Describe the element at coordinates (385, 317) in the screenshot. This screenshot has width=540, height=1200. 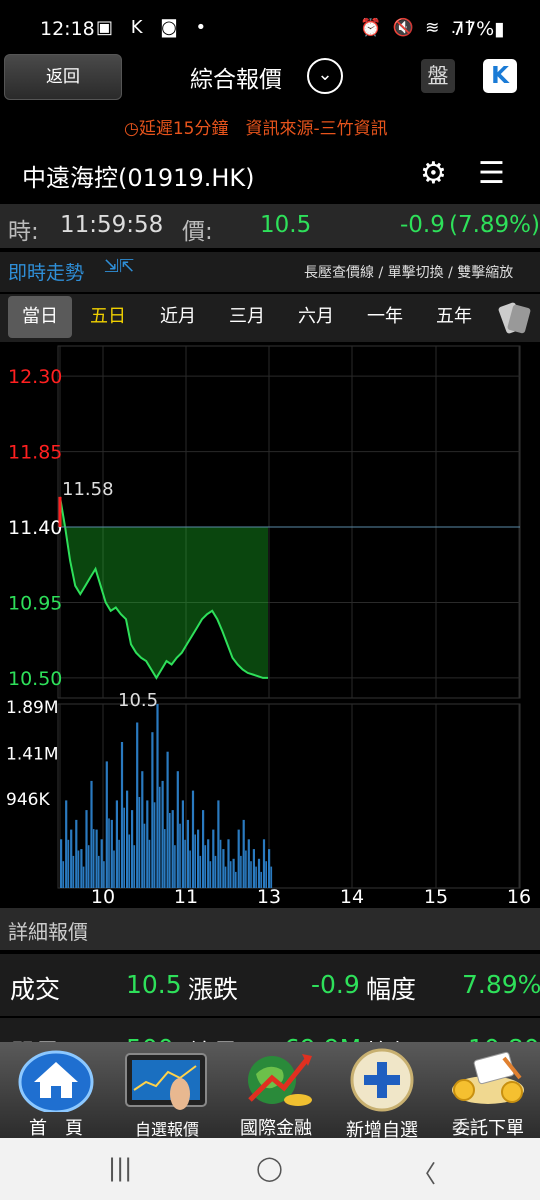
I see `tab-one-year: 一年` at that location.